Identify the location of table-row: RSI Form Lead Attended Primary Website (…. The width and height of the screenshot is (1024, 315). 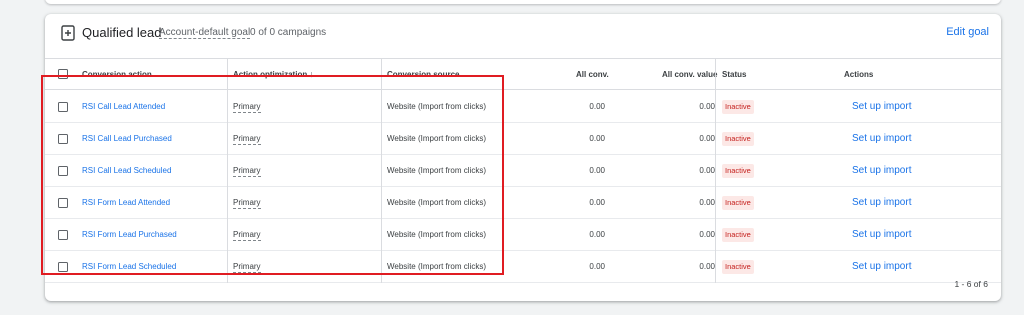
(523, 203).